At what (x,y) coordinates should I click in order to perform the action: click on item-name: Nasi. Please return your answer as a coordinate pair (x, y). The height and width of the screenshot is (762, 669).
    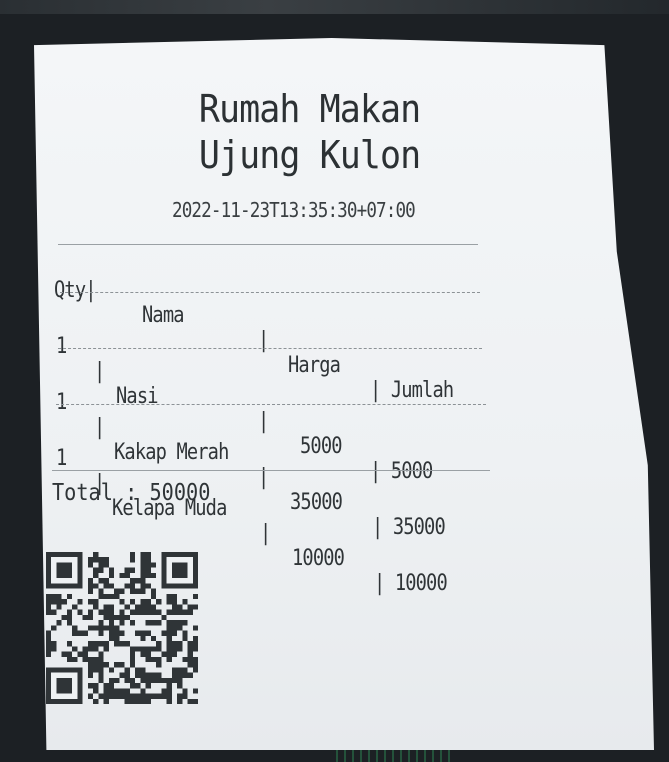
    Looking at the image, I should click on (137, 396).